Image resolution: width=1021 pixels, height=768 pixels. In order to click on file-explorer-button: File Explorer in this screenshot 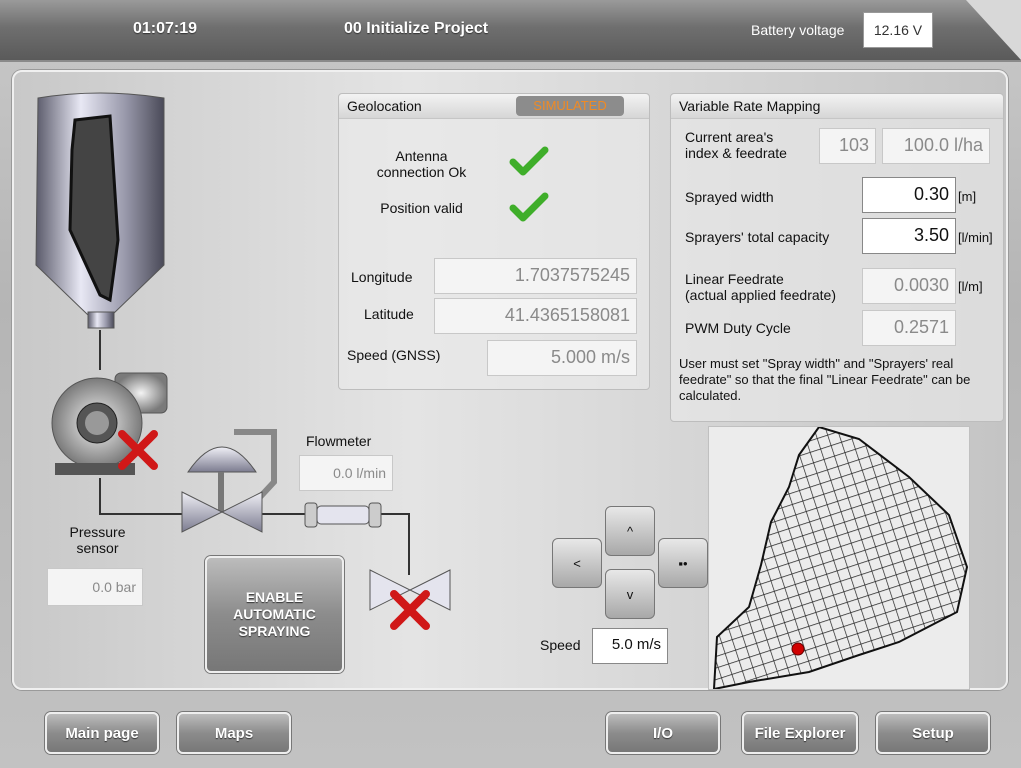, I will do `click(800, 733)`.